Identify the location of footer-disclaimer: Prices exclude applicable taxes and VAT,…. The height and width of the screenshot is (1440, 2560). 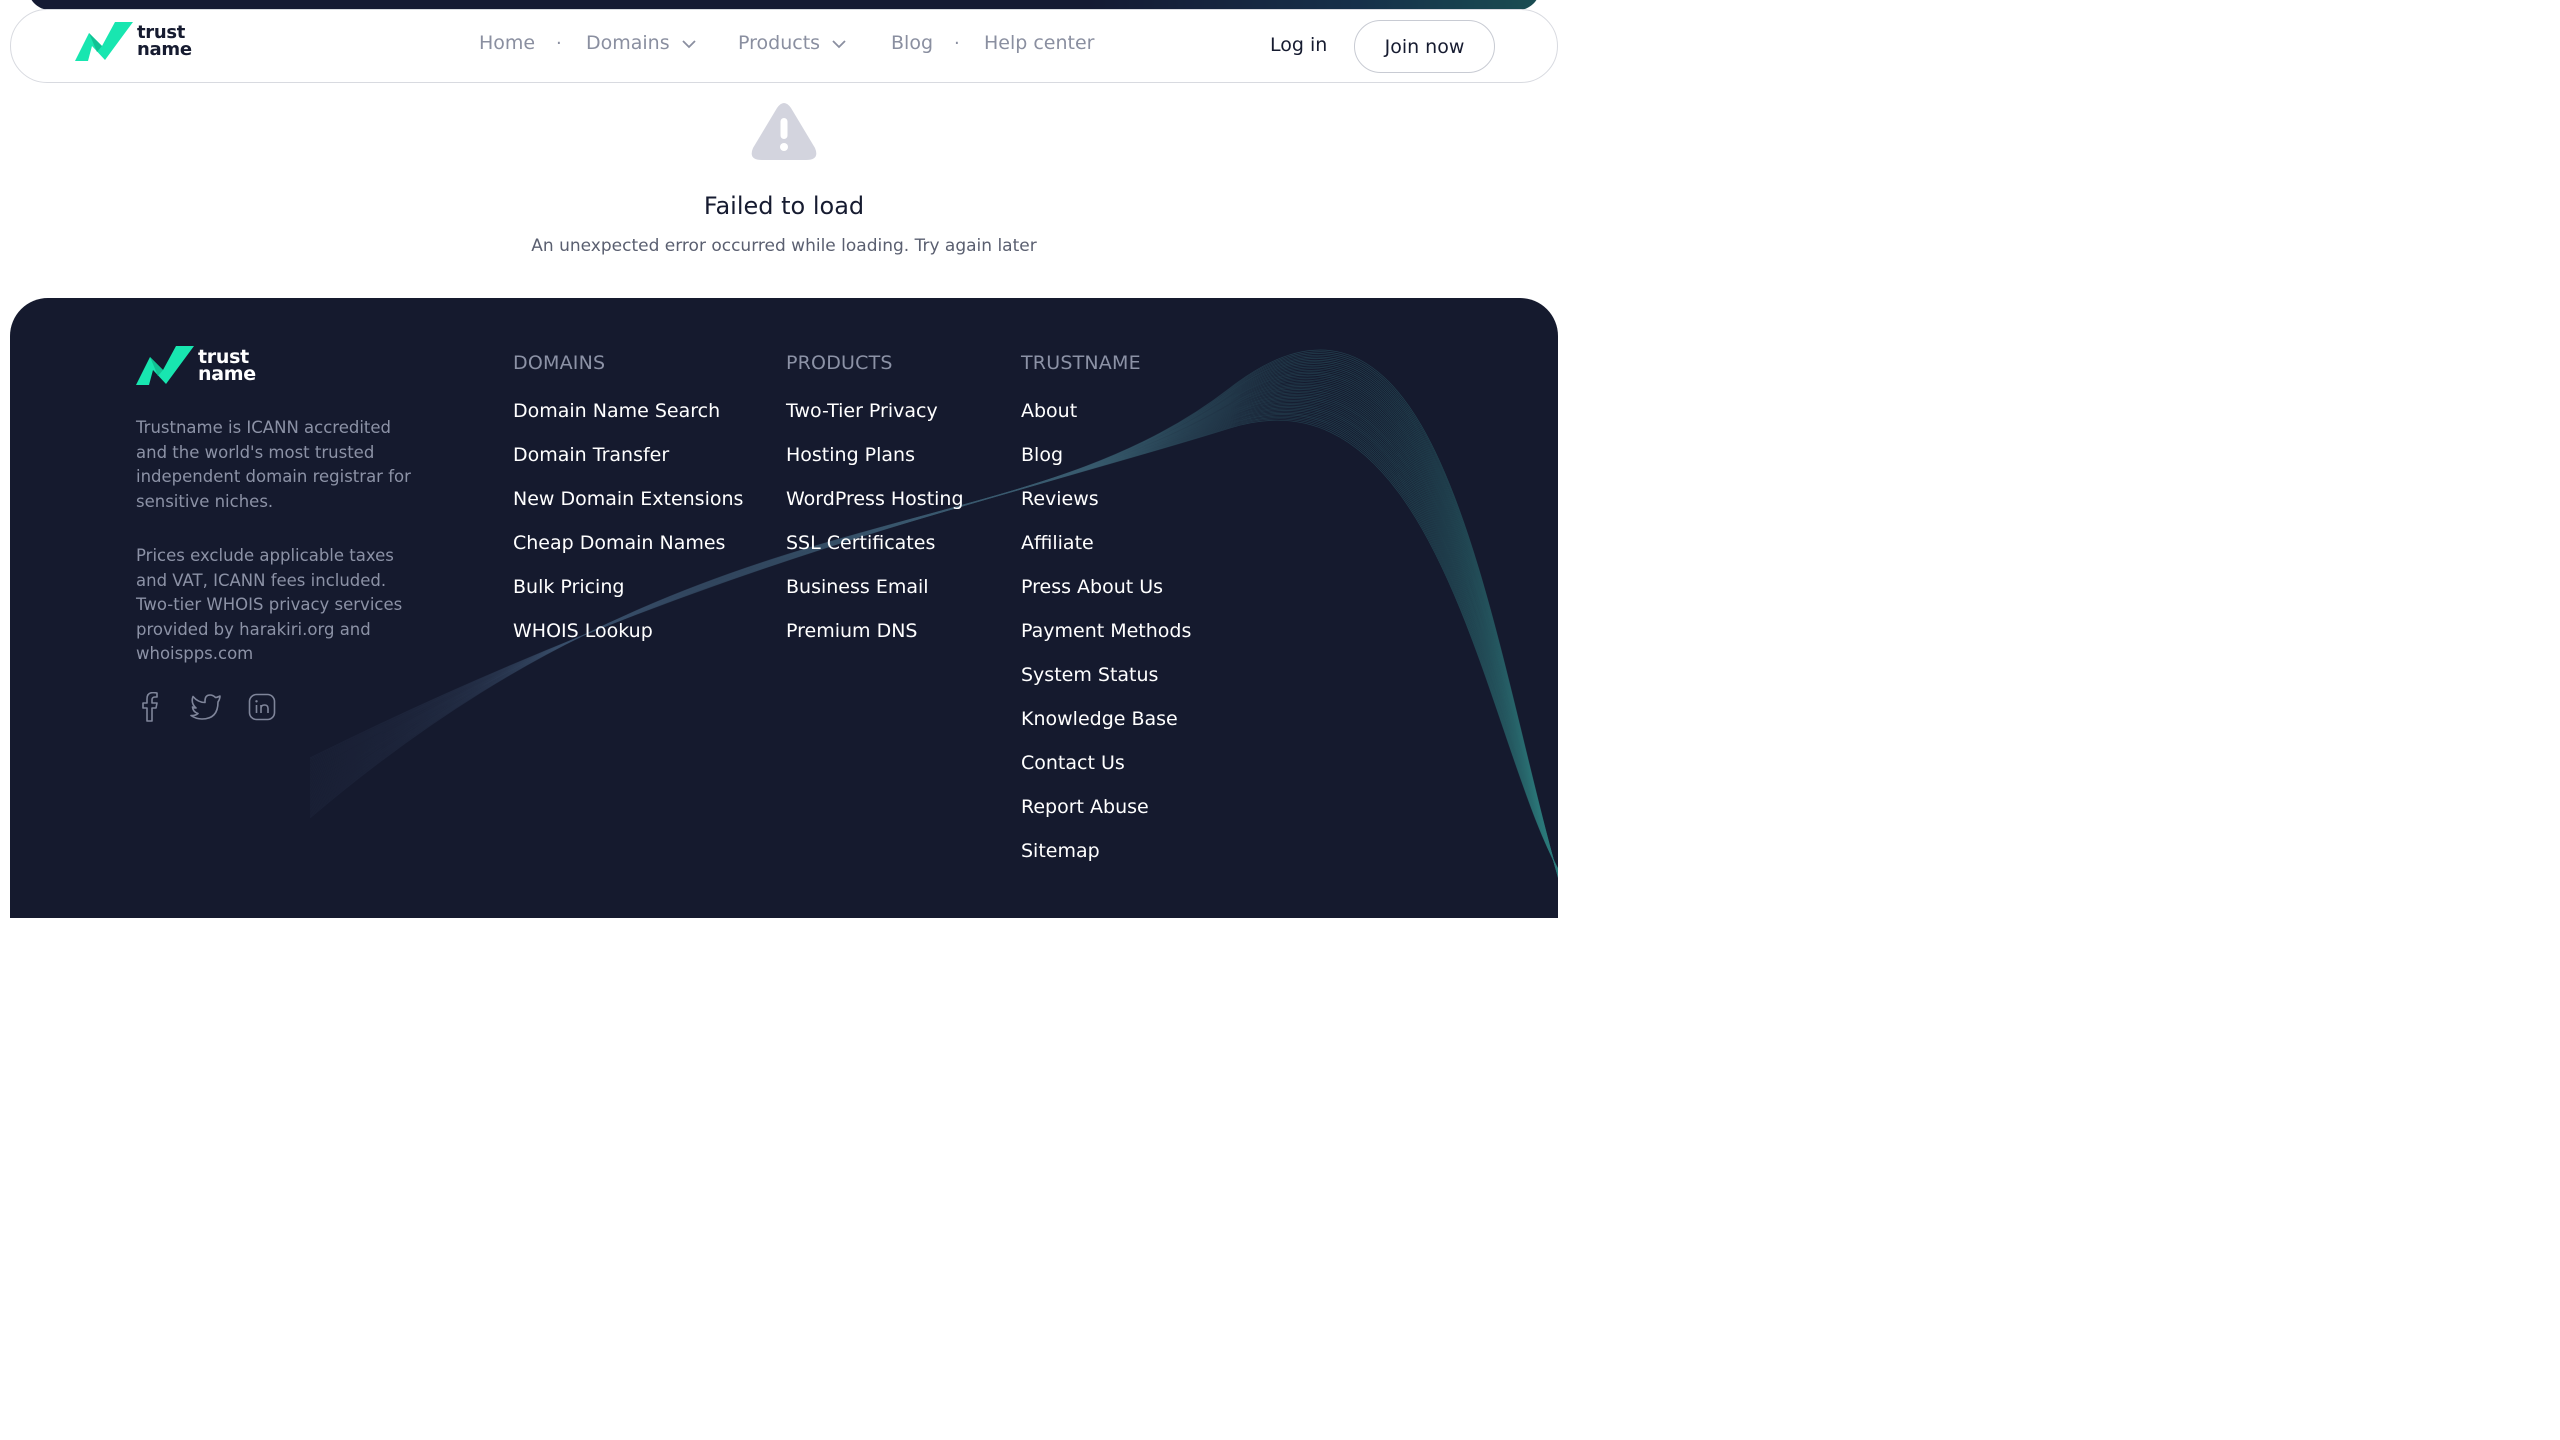
(269, 604).